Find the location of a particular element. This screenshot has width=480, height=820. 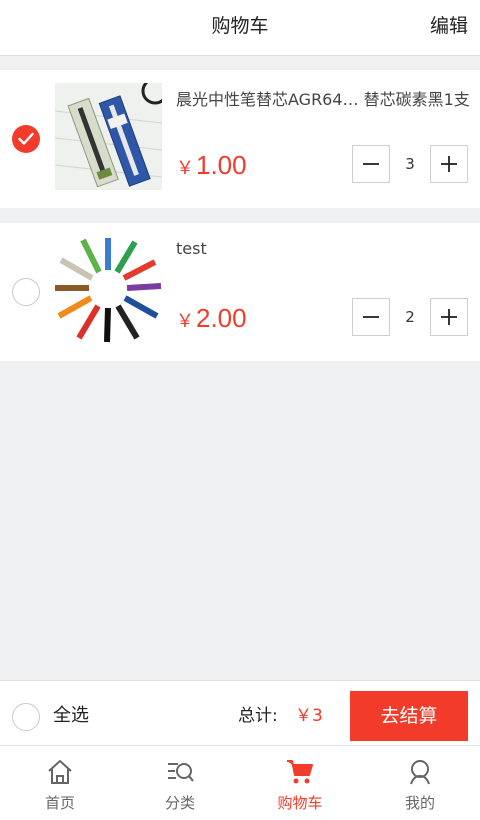

checkout-bar: 全选 总计: ￥3 去结算 is located at coordinates (240, 713).